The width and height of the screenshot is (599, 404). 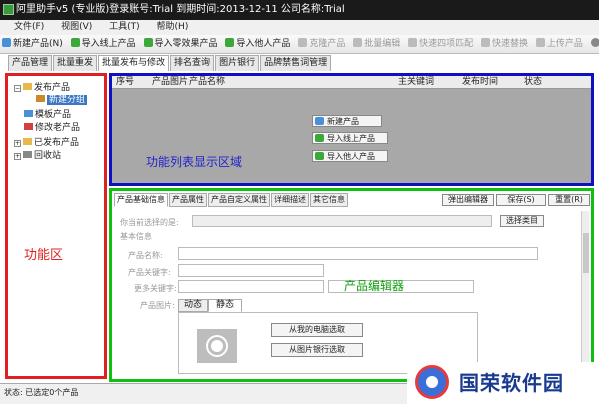 What do you see at coordinates (207, 82) in the screenshot?
I see `col-name: 产品名称` at bounding box center [207, 82].